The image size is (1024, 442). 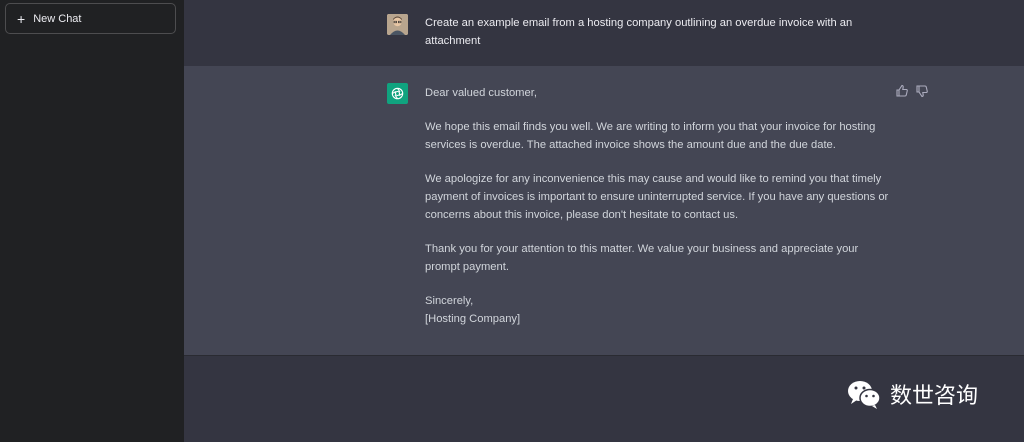 I want to click on thumbs-down-icon, so click(x=922, y=91).